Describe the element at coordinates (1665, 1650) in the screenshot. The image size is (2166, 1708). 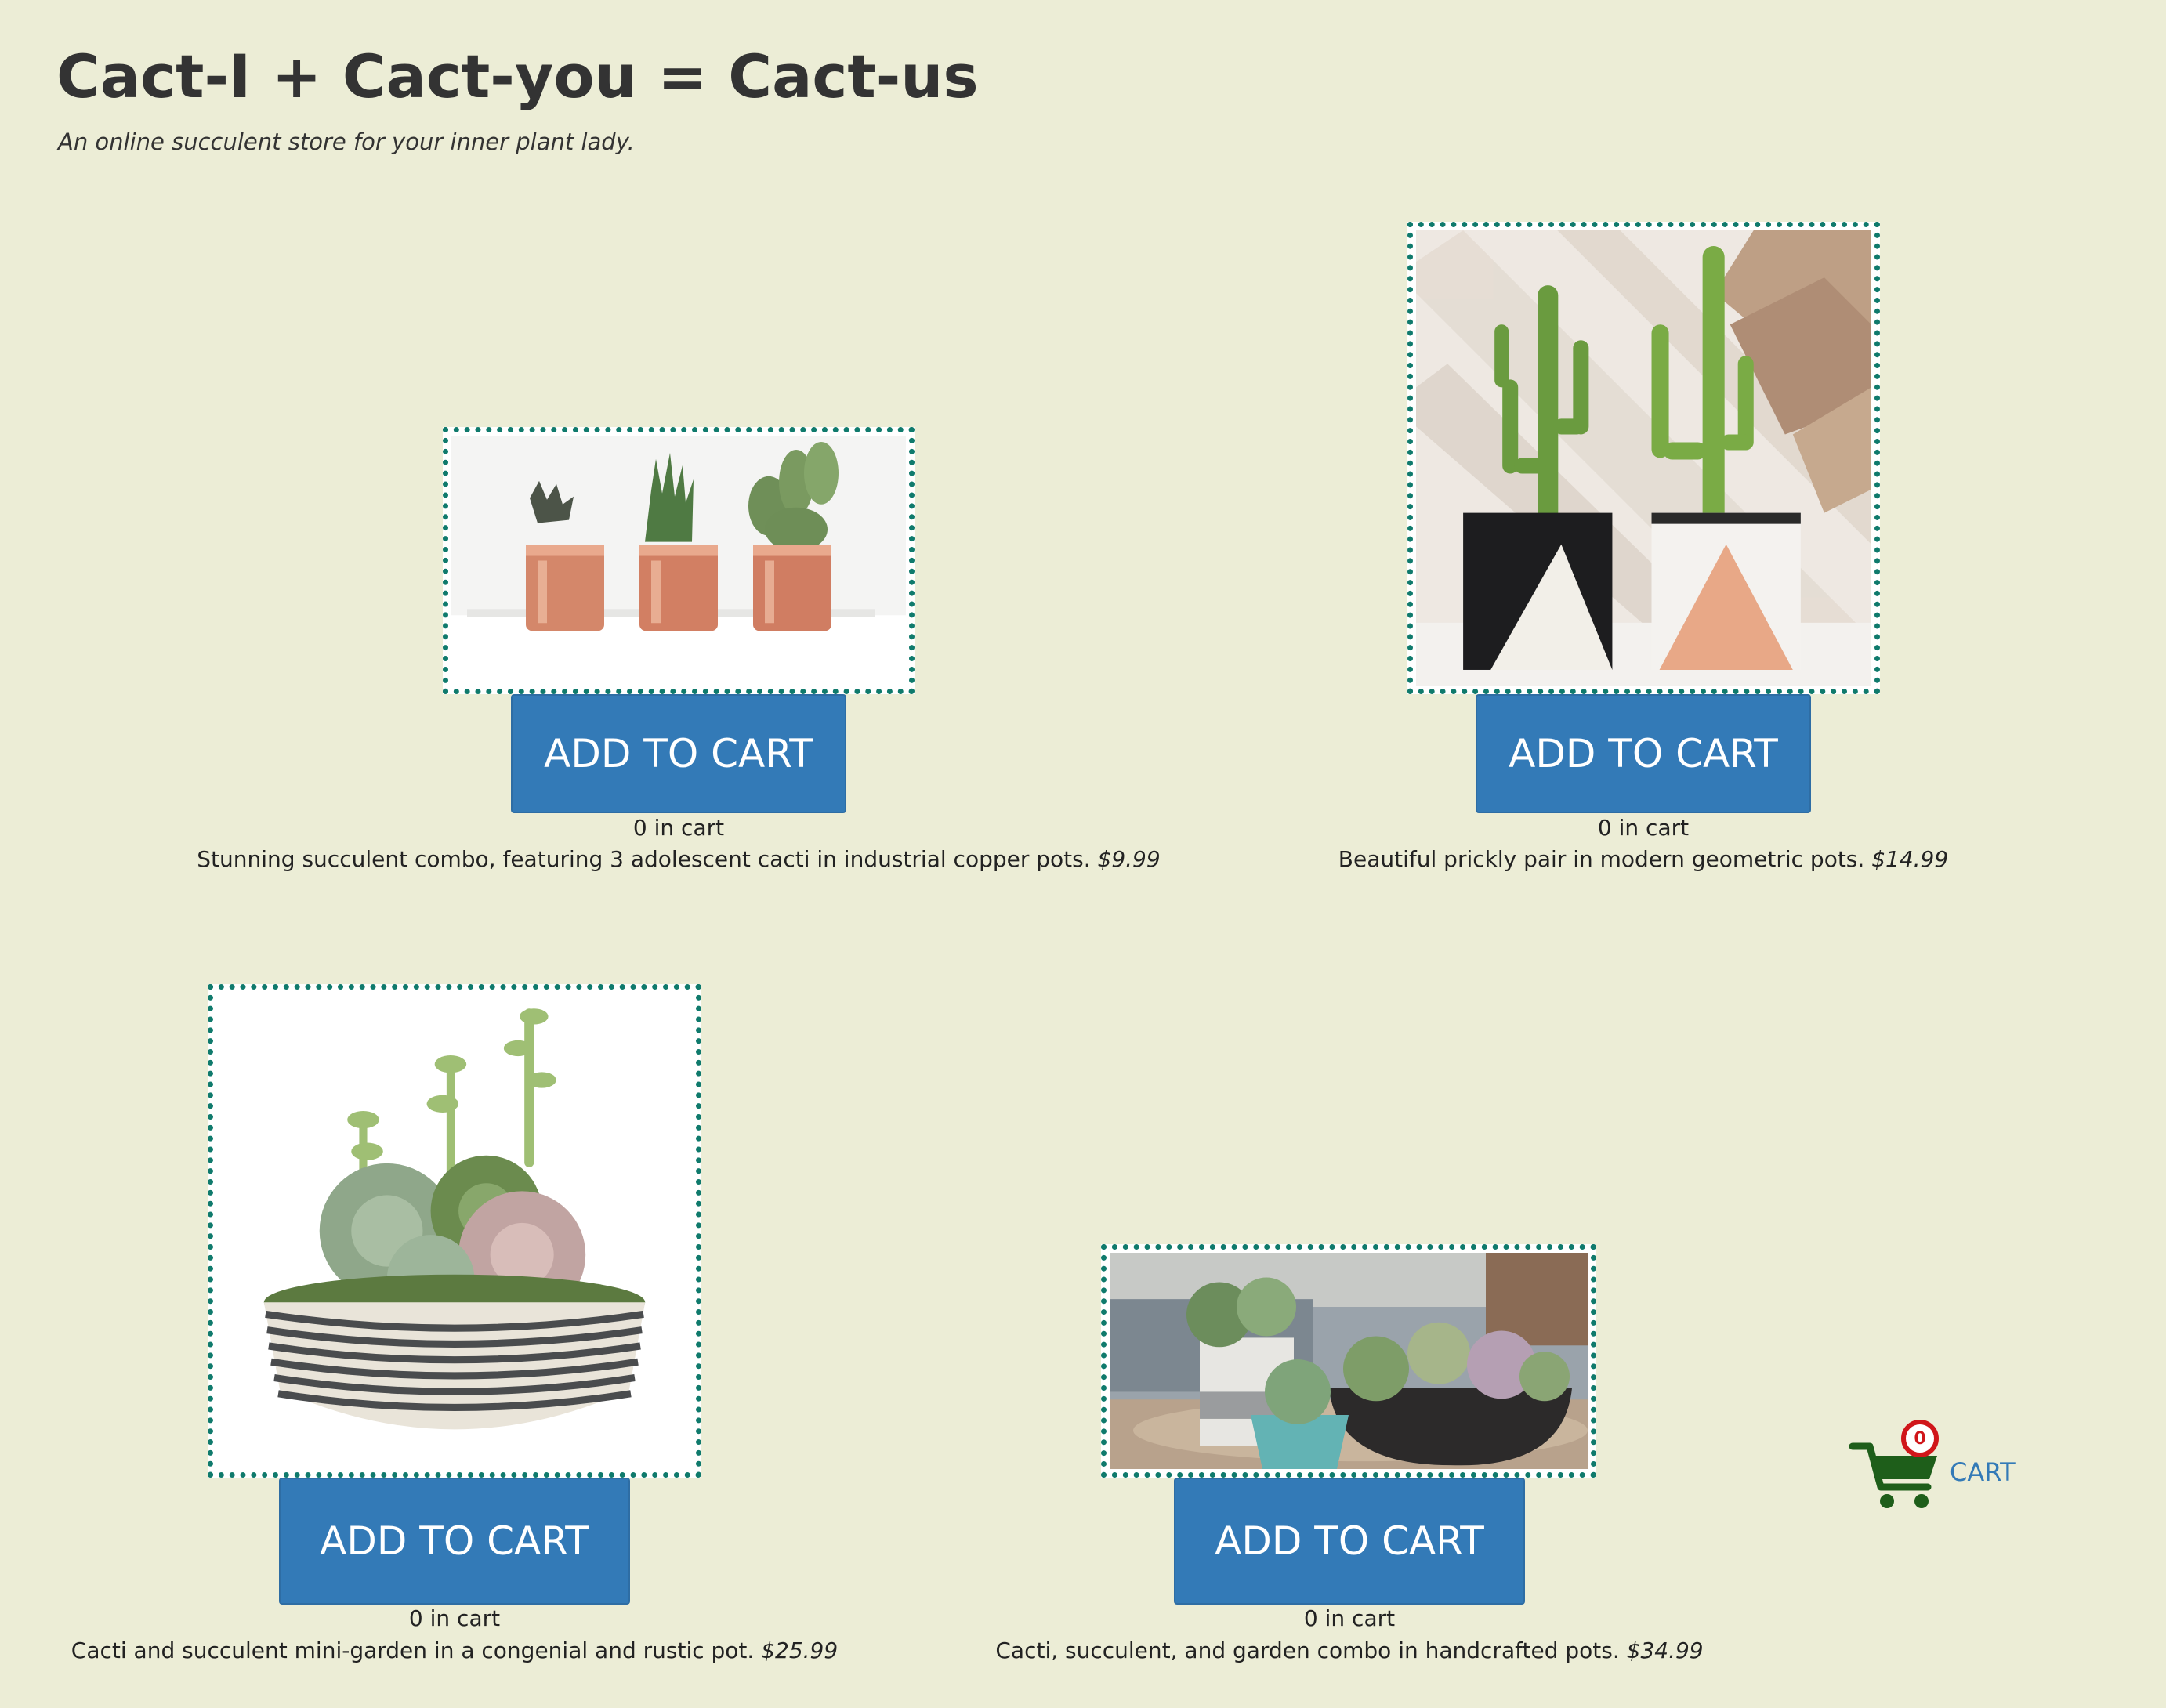
I see `product-price: $34.99` at that location.